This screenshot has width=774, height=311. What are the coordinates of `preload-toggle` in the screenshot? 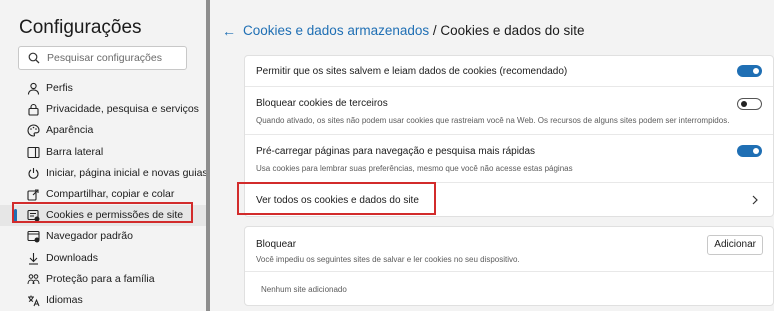 It's located at (749, 151).